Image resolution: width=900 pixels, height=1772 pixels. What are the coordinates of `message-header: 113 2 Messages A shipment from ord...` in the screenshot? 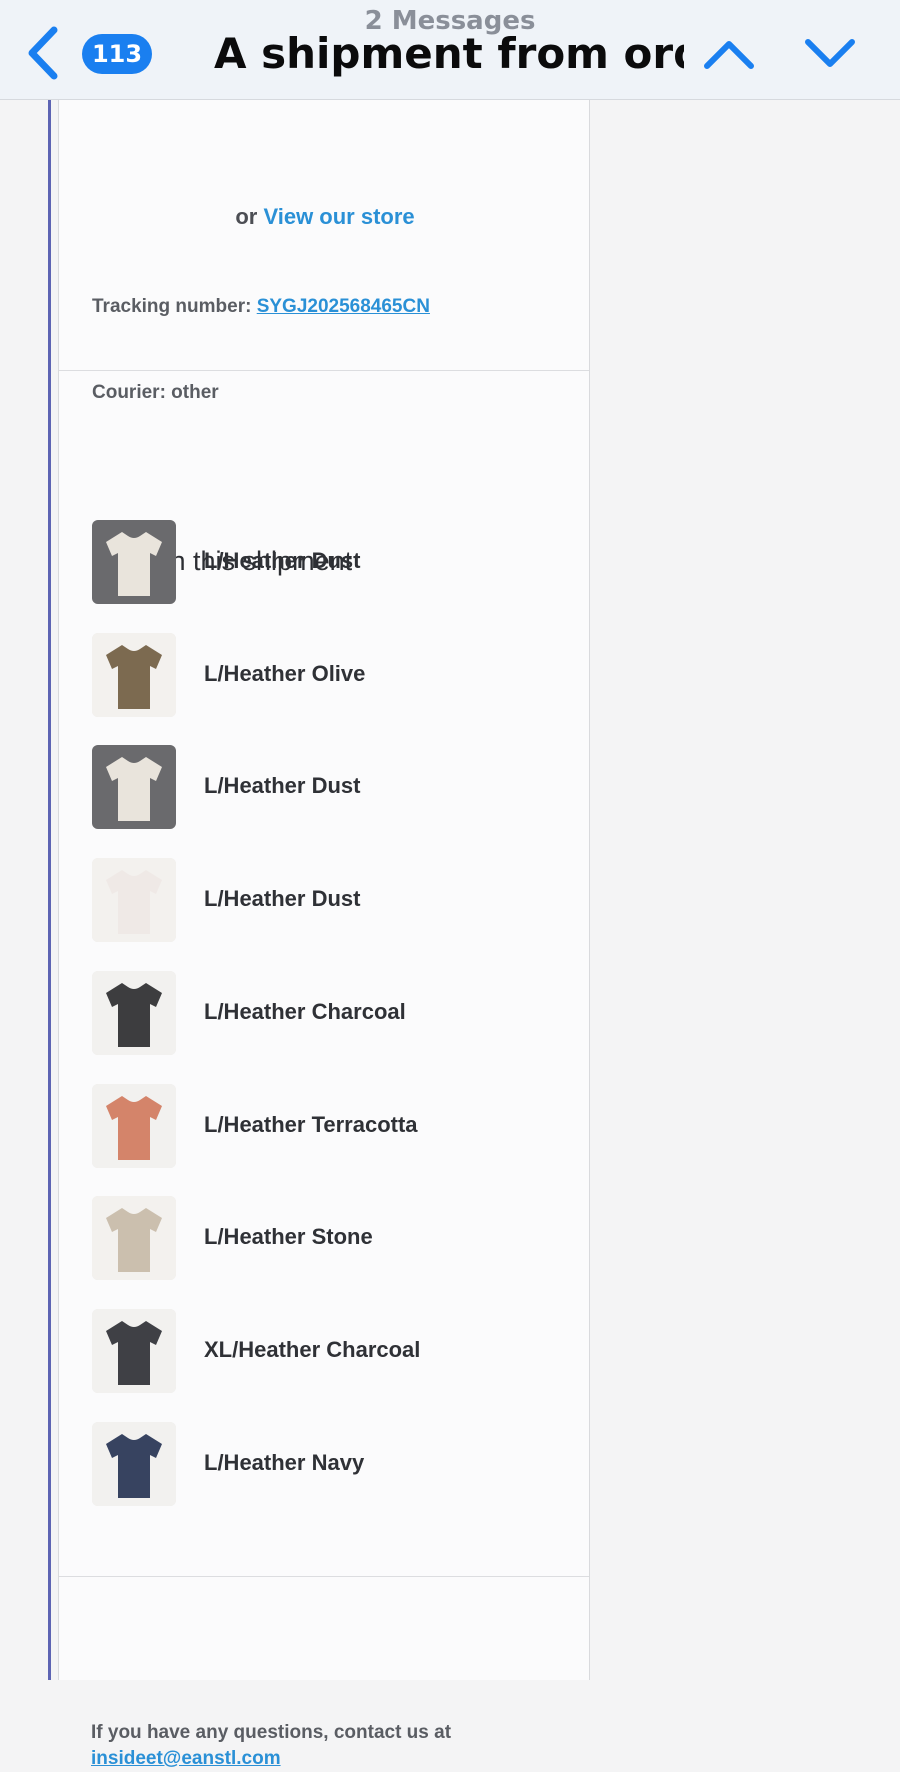 It's located at (450, 50).